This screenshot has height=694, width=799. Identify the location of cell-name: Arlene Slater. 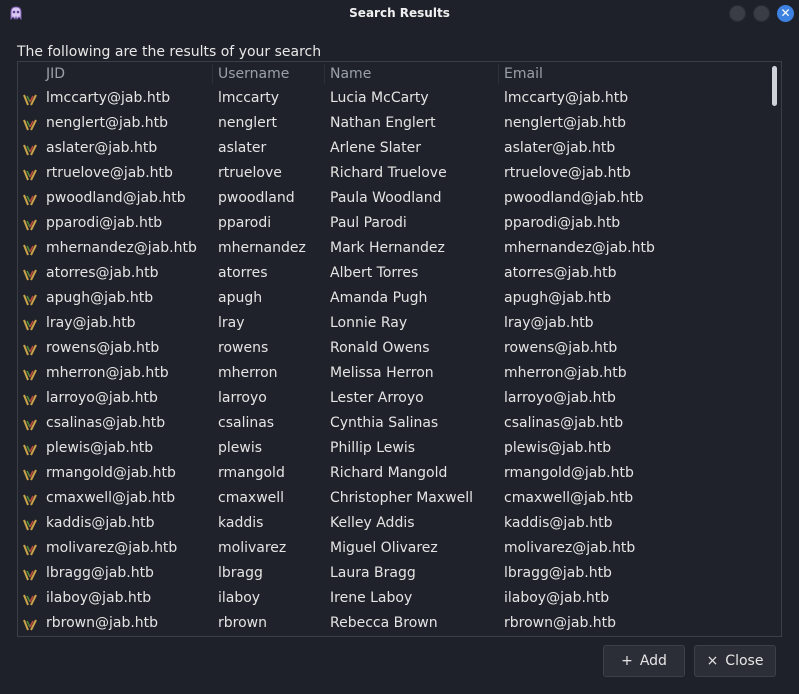
(375, 148).